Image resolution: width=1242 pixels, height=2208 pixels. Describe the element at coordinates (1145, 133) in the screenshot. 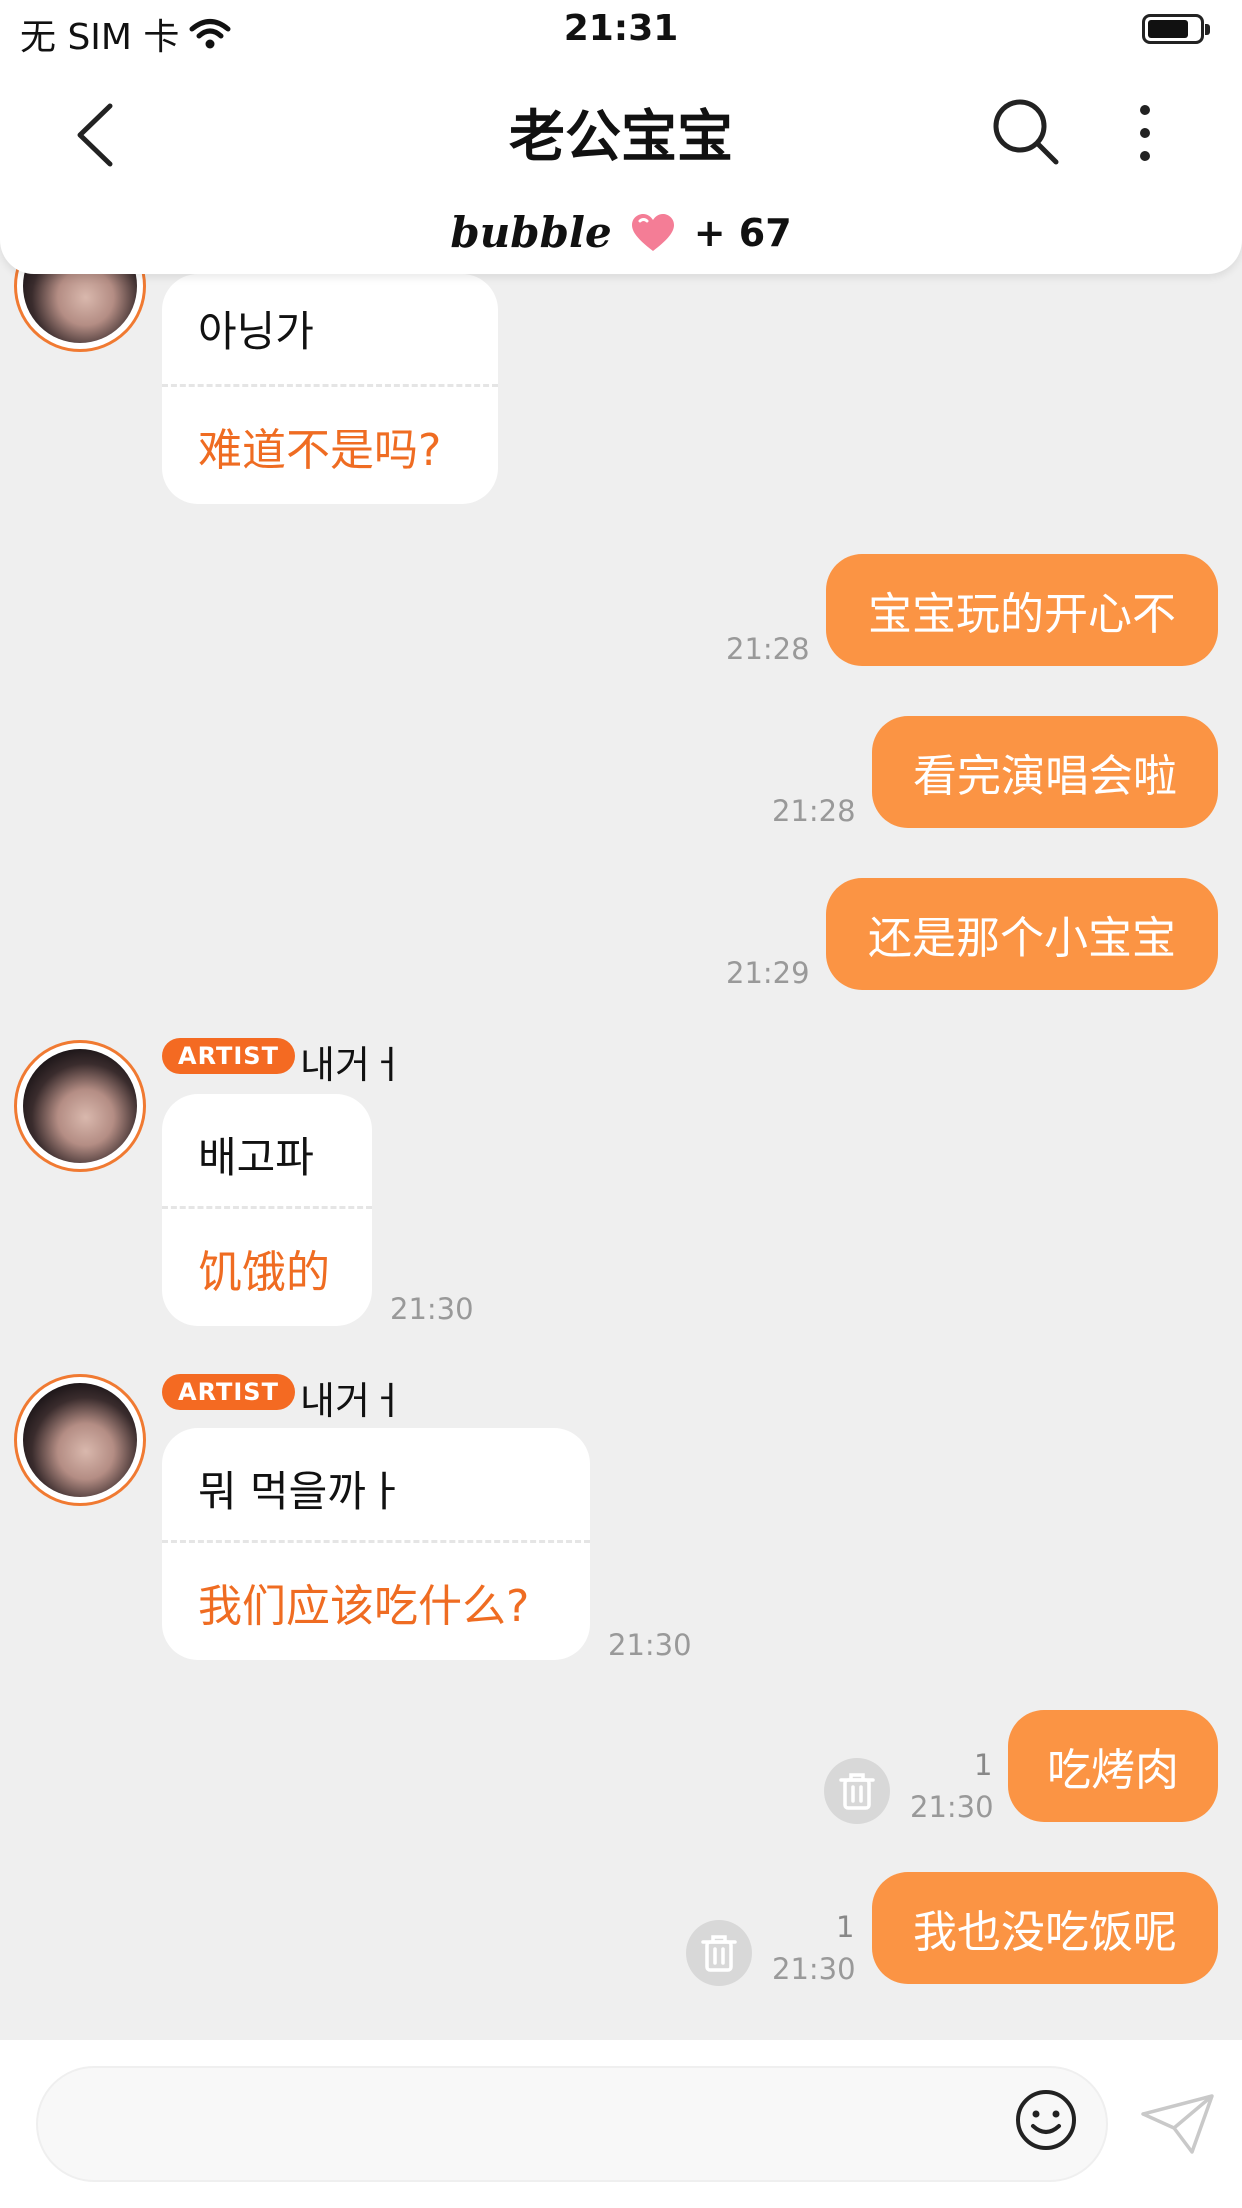

I see `more-icon` at that location.